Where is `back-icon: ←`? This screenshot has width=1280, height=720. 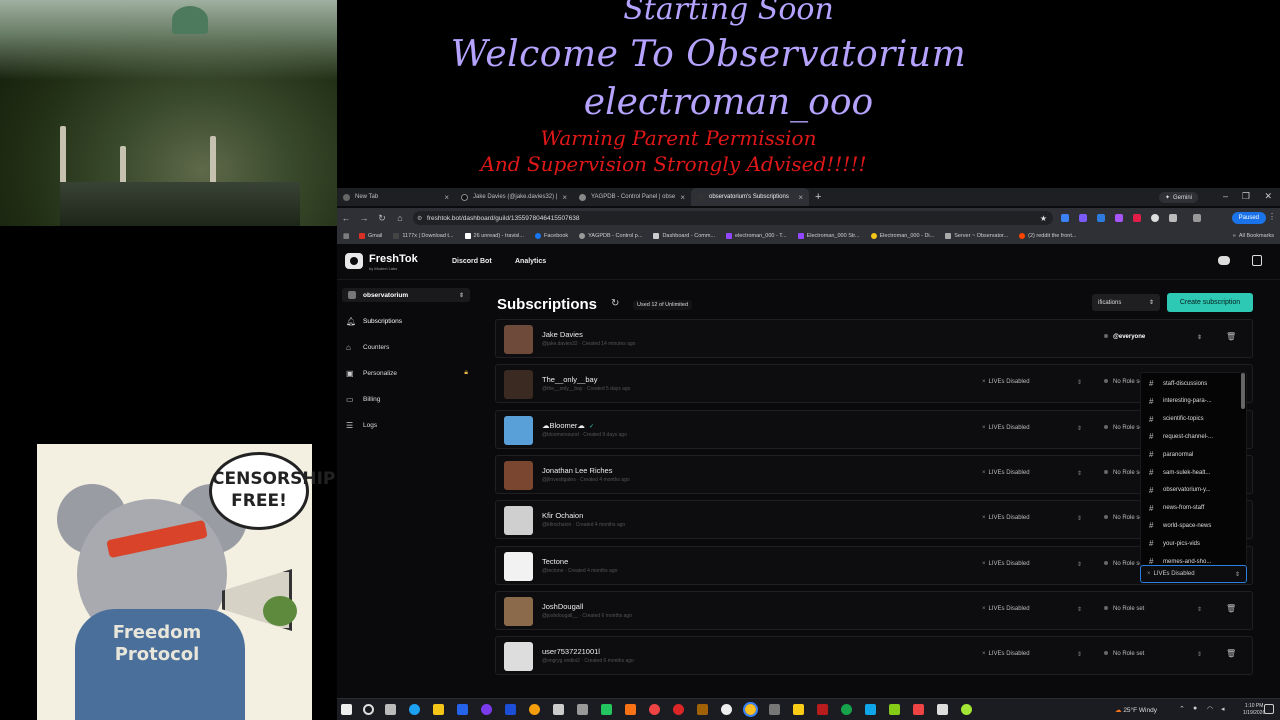 back-icon: ← is located at coordinates (346, 218).